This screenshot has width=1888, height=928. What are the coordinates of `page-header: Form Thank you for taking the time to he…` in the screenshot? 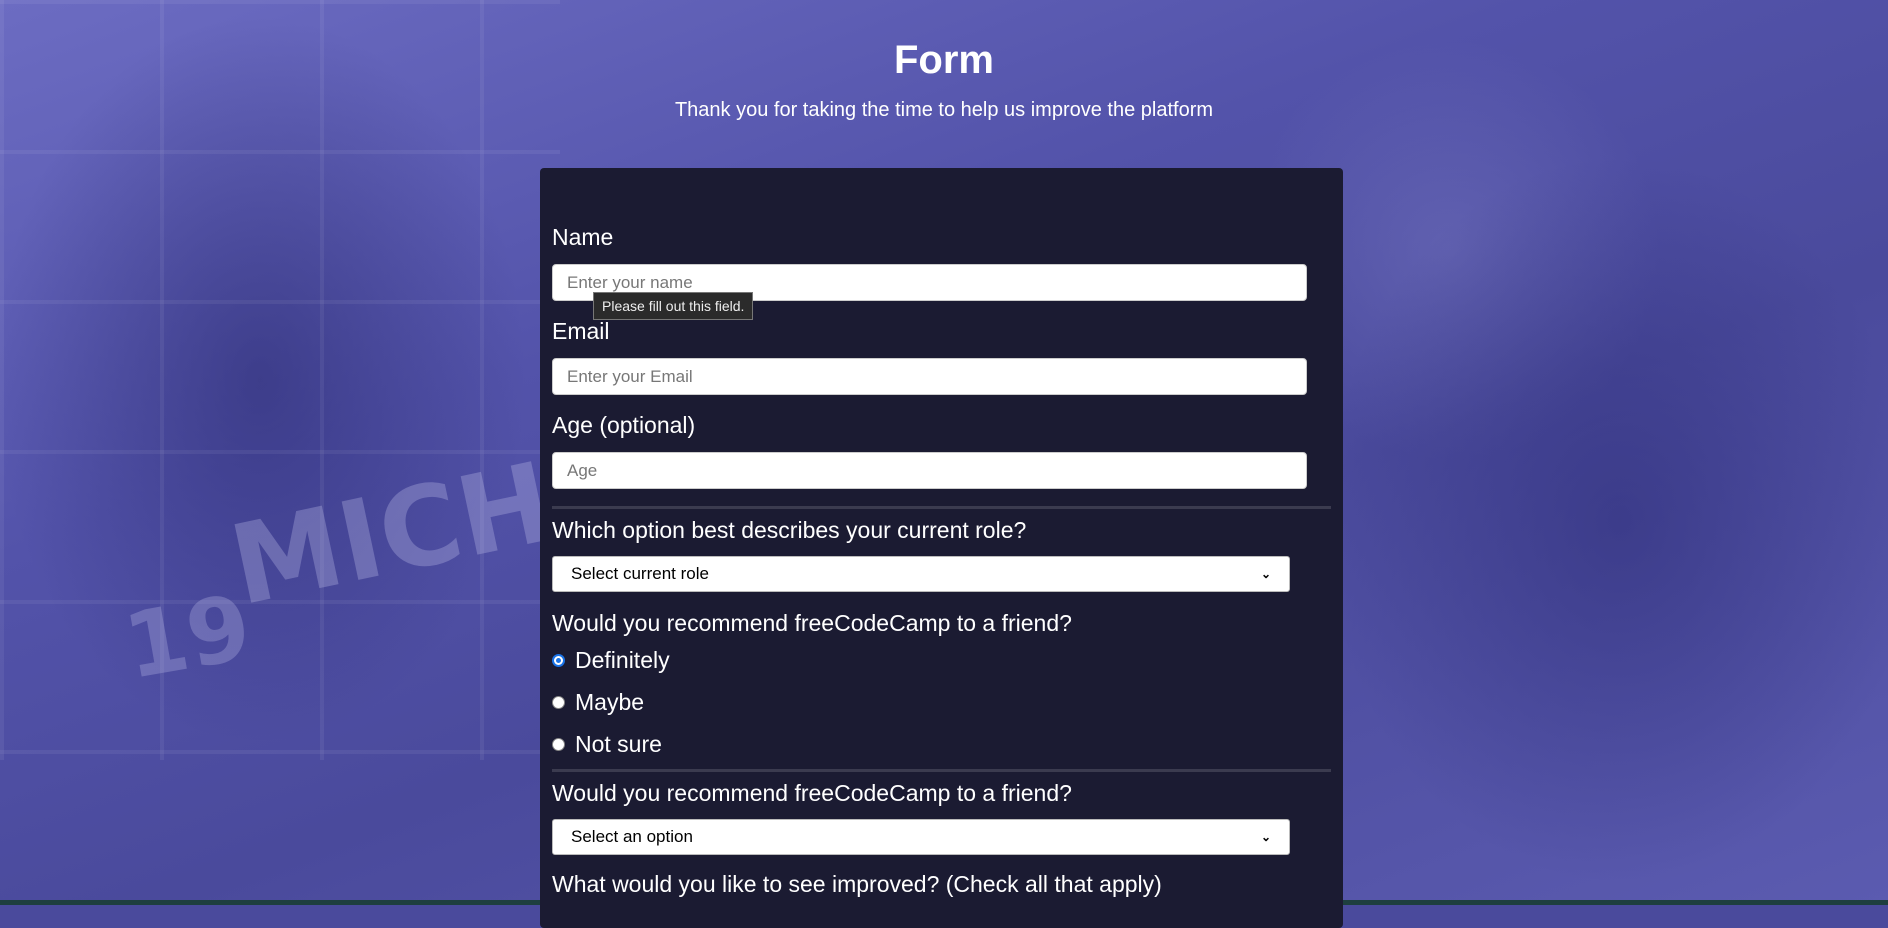 It's located at (944, 80).